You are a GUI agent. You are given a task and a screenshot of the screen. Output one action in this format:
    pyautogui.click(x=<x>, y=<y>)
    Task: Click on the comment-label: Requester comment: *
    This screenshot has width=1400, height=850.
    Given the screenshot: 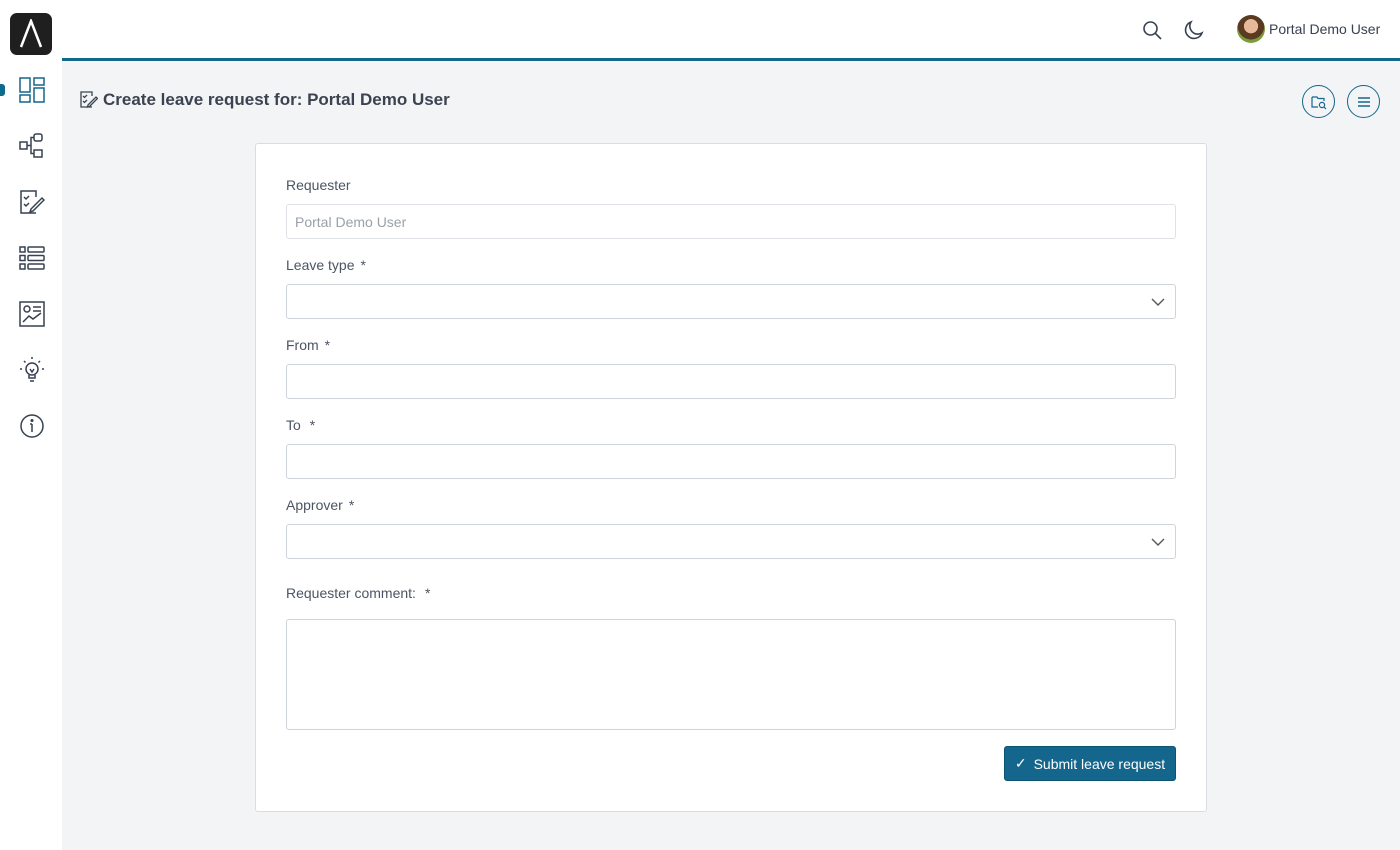 What is the action you would take?
    pyautogui.click(x=358, y=593)
    